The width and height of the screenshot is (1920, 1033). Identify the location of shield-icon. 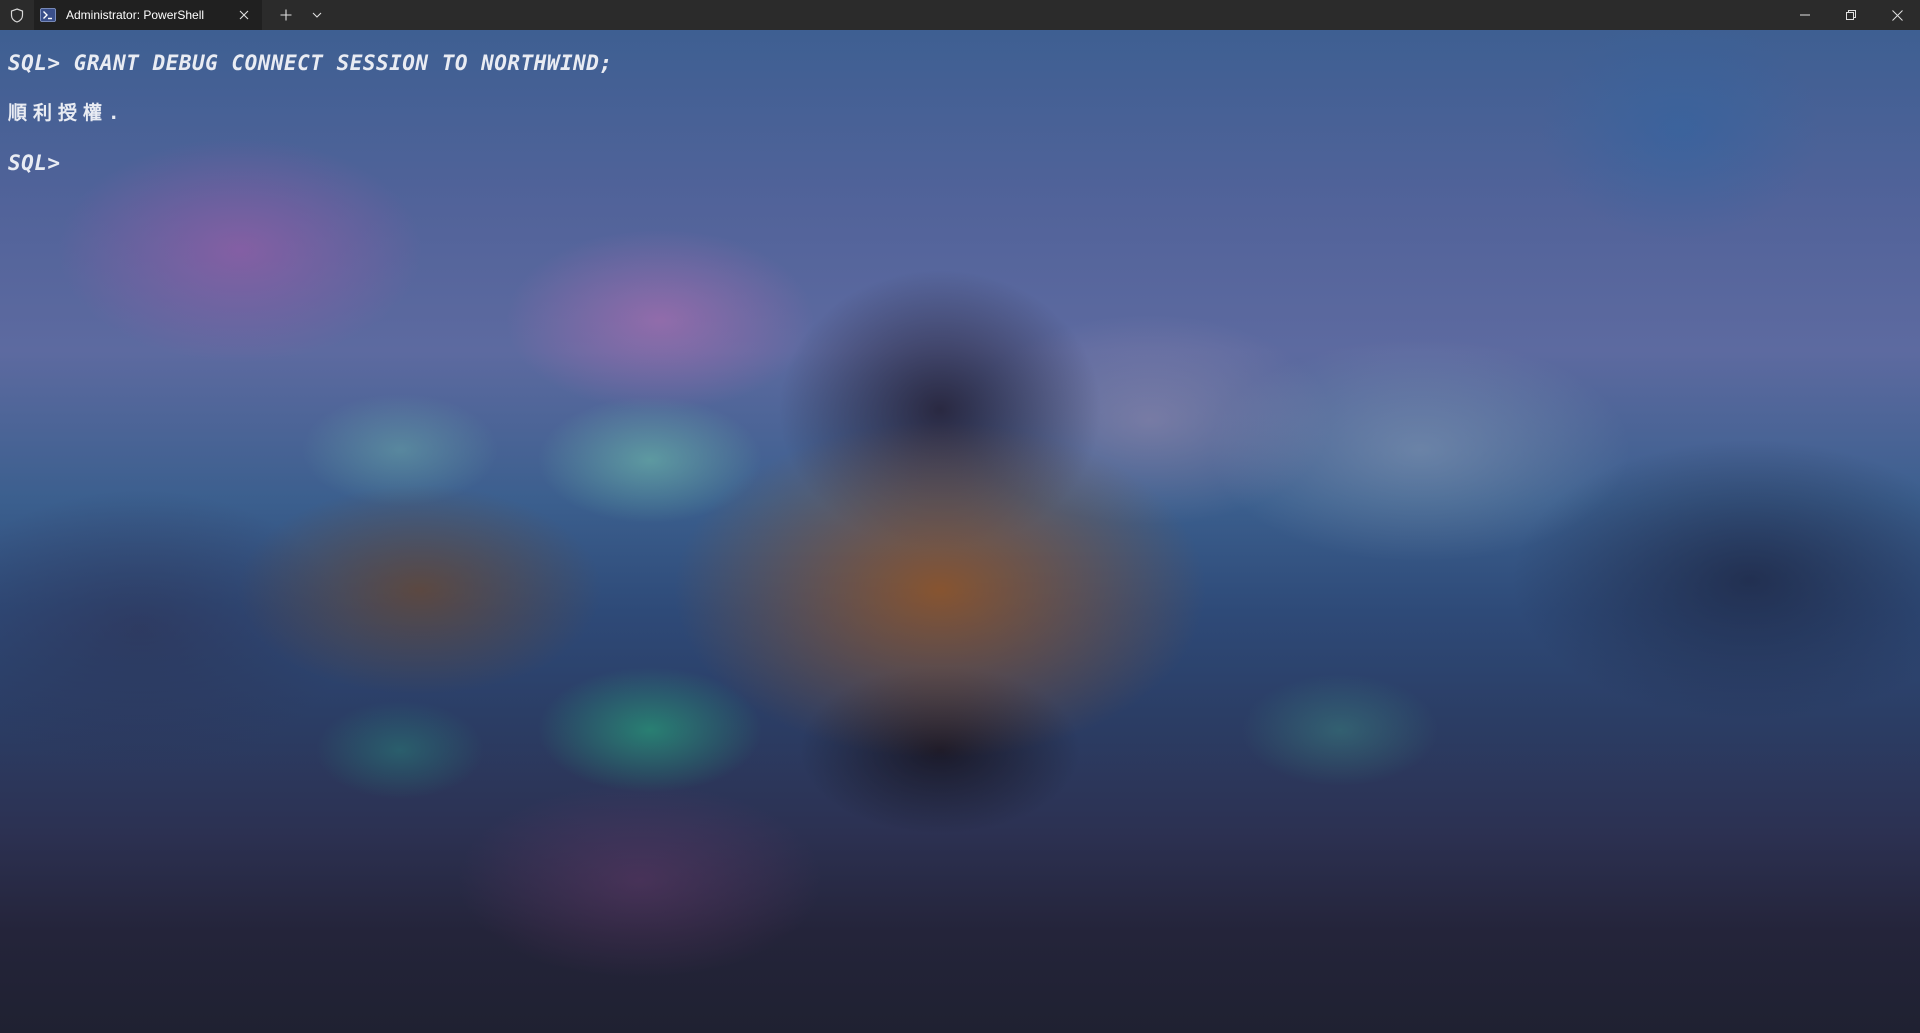
(17, 15).